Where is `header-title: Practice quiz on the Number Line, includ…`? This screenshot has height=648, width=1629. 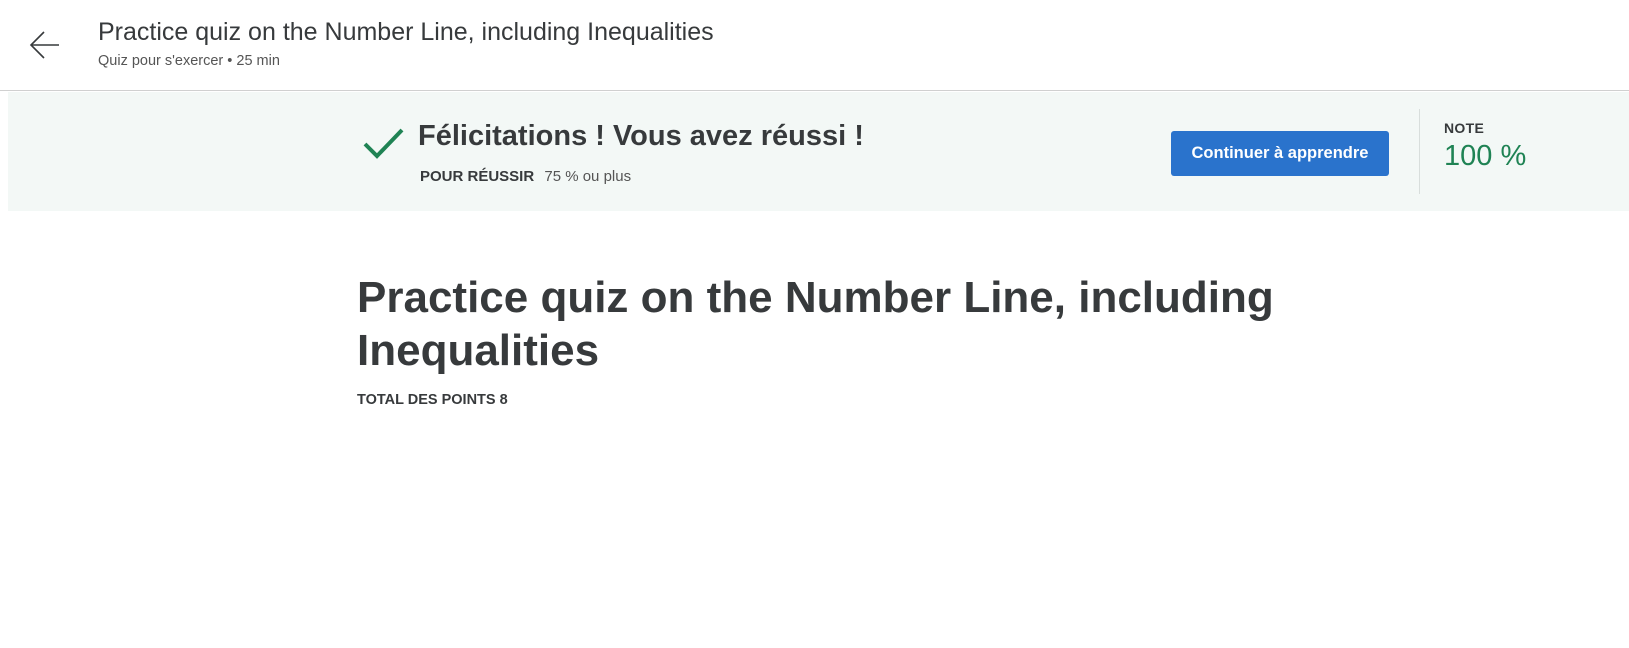
header-title: Practice quiz on the Number Line, includ… is located at coordinates (406, 32).